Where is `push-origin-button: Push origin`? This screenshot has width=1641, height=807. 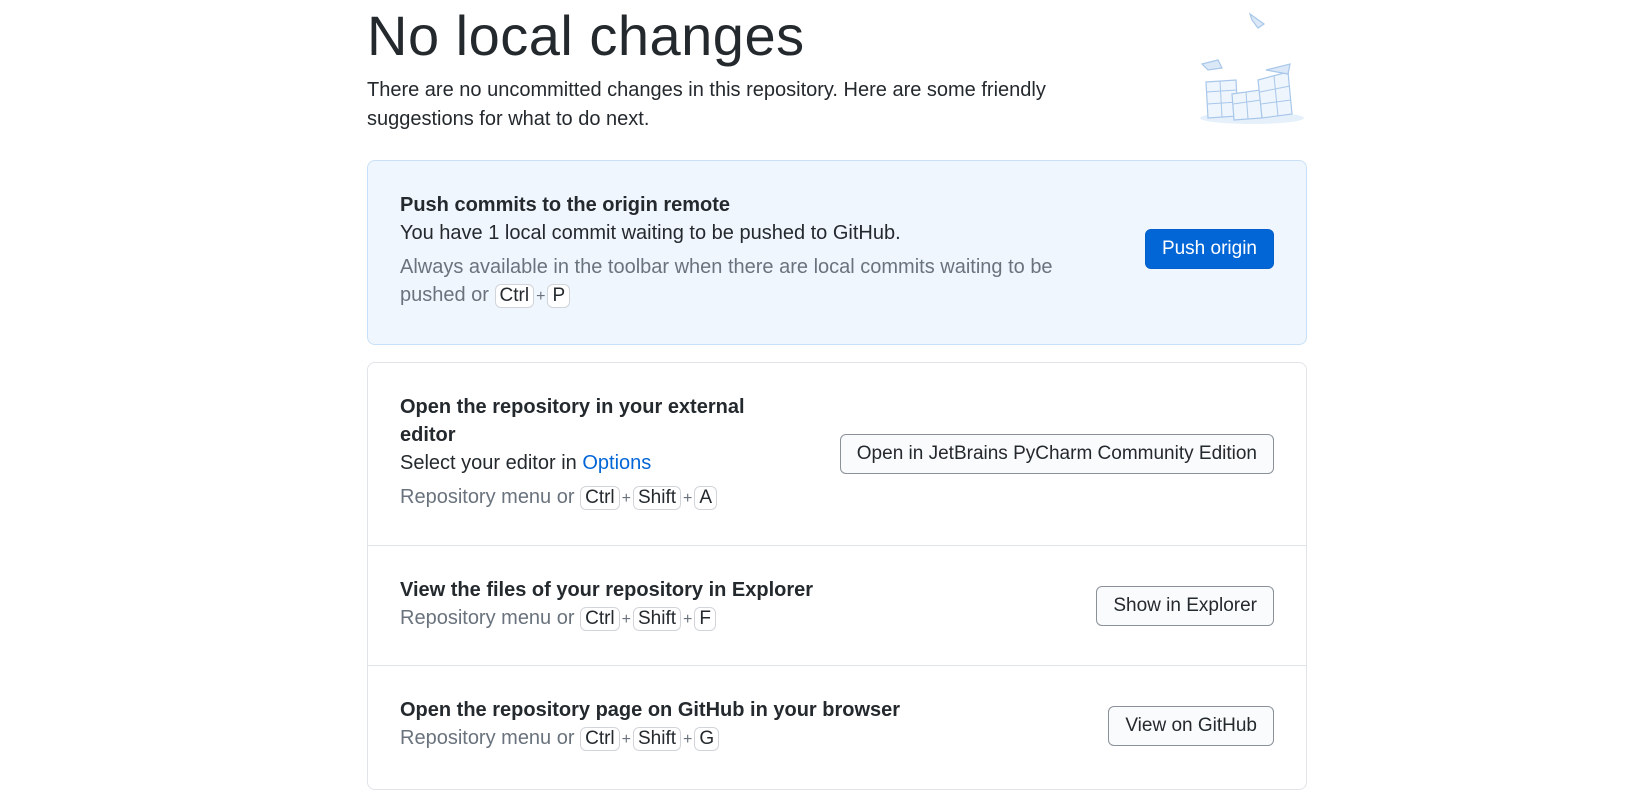
push-origin-button: Push origin is located at coordinates (1209, 249).